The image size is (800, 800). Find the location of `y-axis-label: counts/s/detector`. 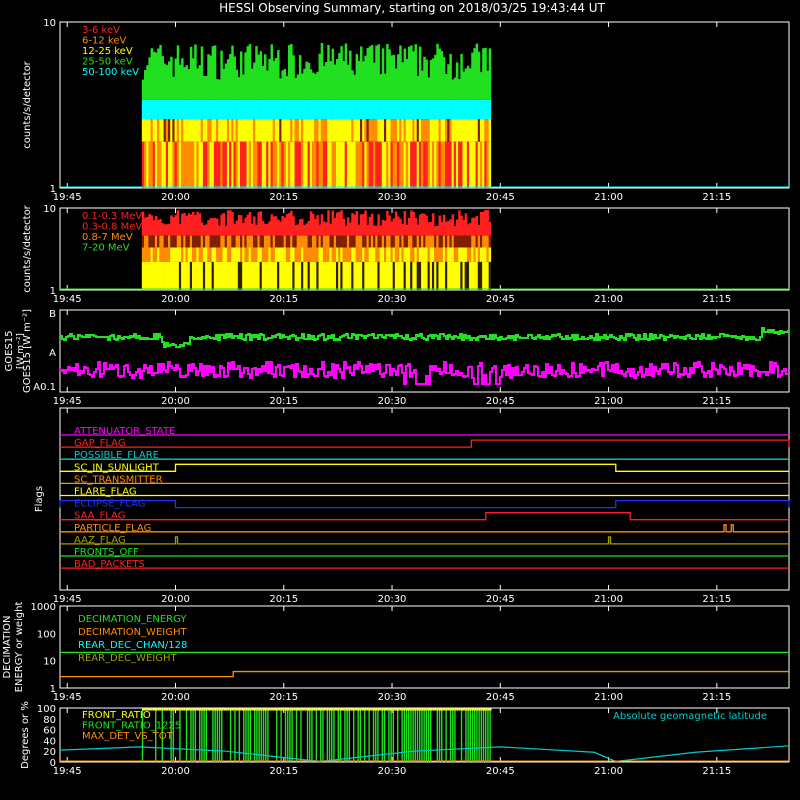

y-axis-label: counts/s/detector is located at coordinates (27, 248).